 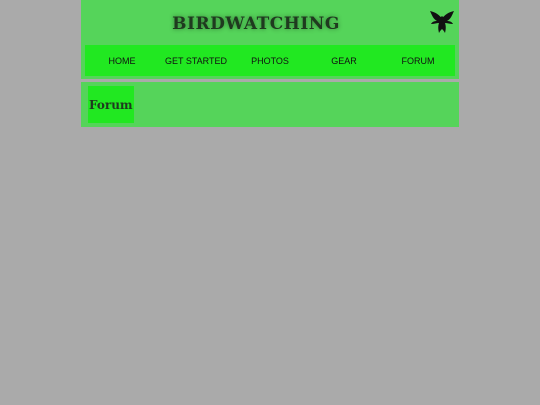 I want to click on page-title: Forum, so click(x=111, y=104).